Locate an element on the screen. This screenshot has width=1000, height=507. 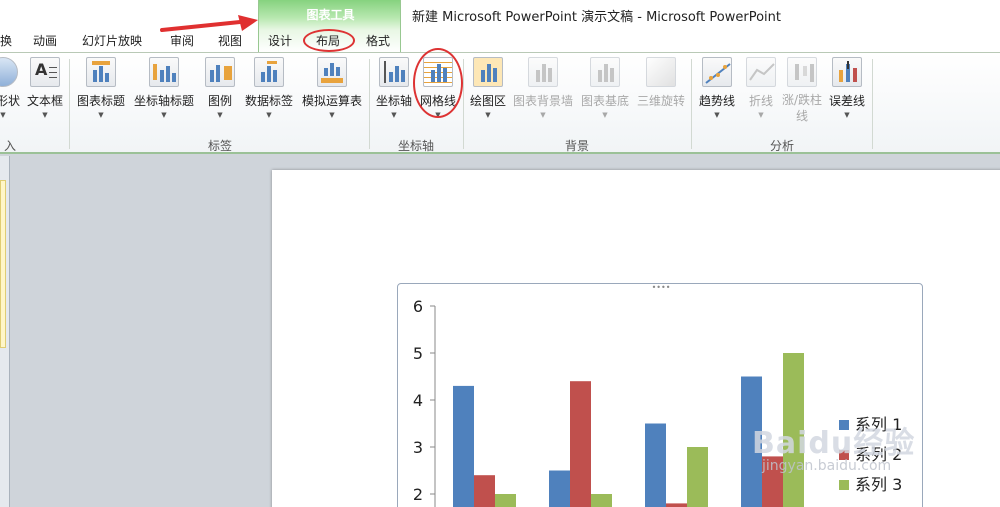
plot-area-button: 绘图区 ▼ is located at coordinates (488, 88).